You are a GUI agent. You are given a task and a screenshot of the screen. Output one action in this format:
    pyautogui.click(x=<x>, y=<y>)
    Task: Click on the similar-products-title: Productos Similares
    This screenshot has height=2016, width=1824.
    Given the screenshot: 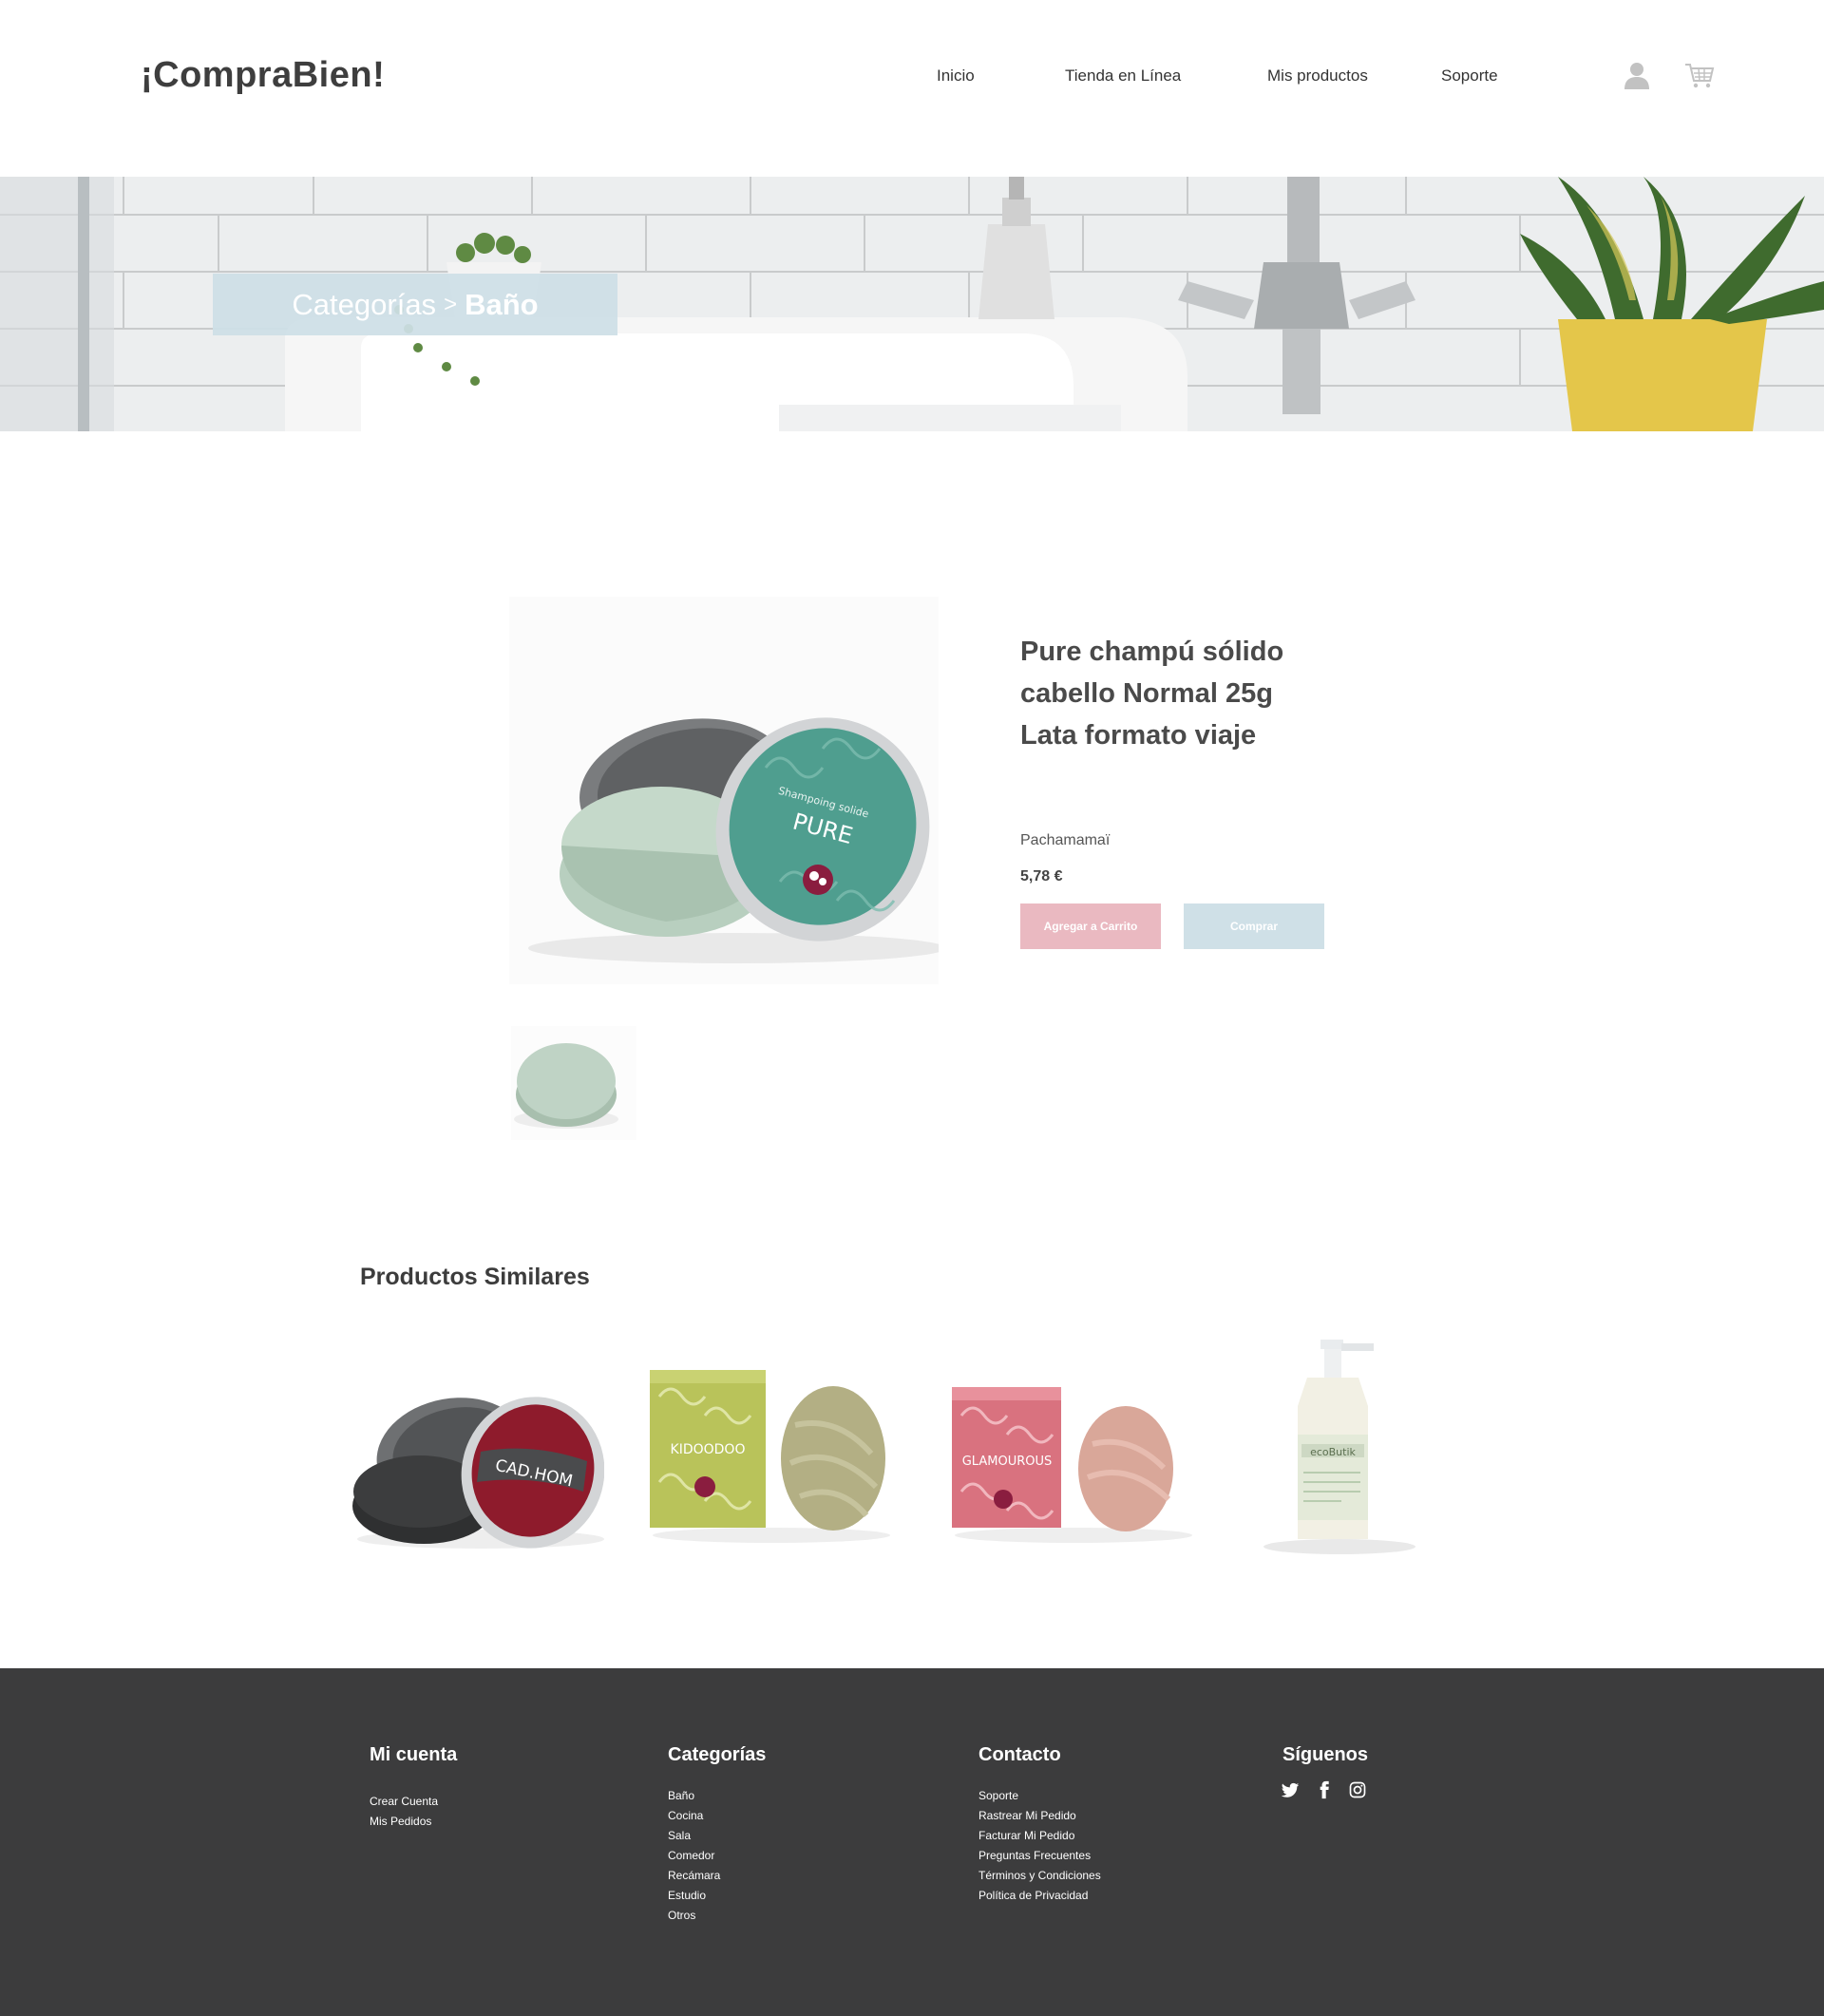 What is the action you would take?
    pyautogui.click(x=475, y=1277)
    